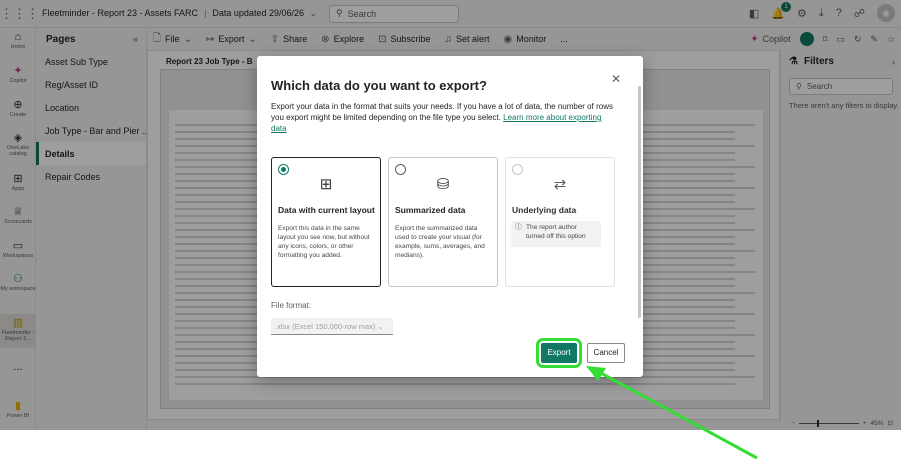 This screenshot has width=901, height=465. I want to click on option-title: Underlying data, so click(544, 210).